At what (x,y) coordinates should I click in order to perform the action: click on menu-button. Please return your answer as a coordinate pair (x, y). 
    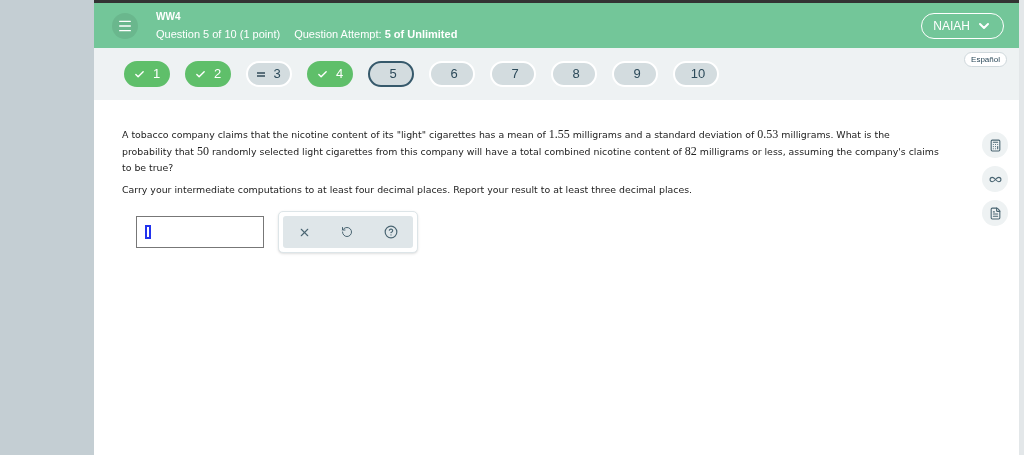
    Looking at the image, I should click on (125, 25).